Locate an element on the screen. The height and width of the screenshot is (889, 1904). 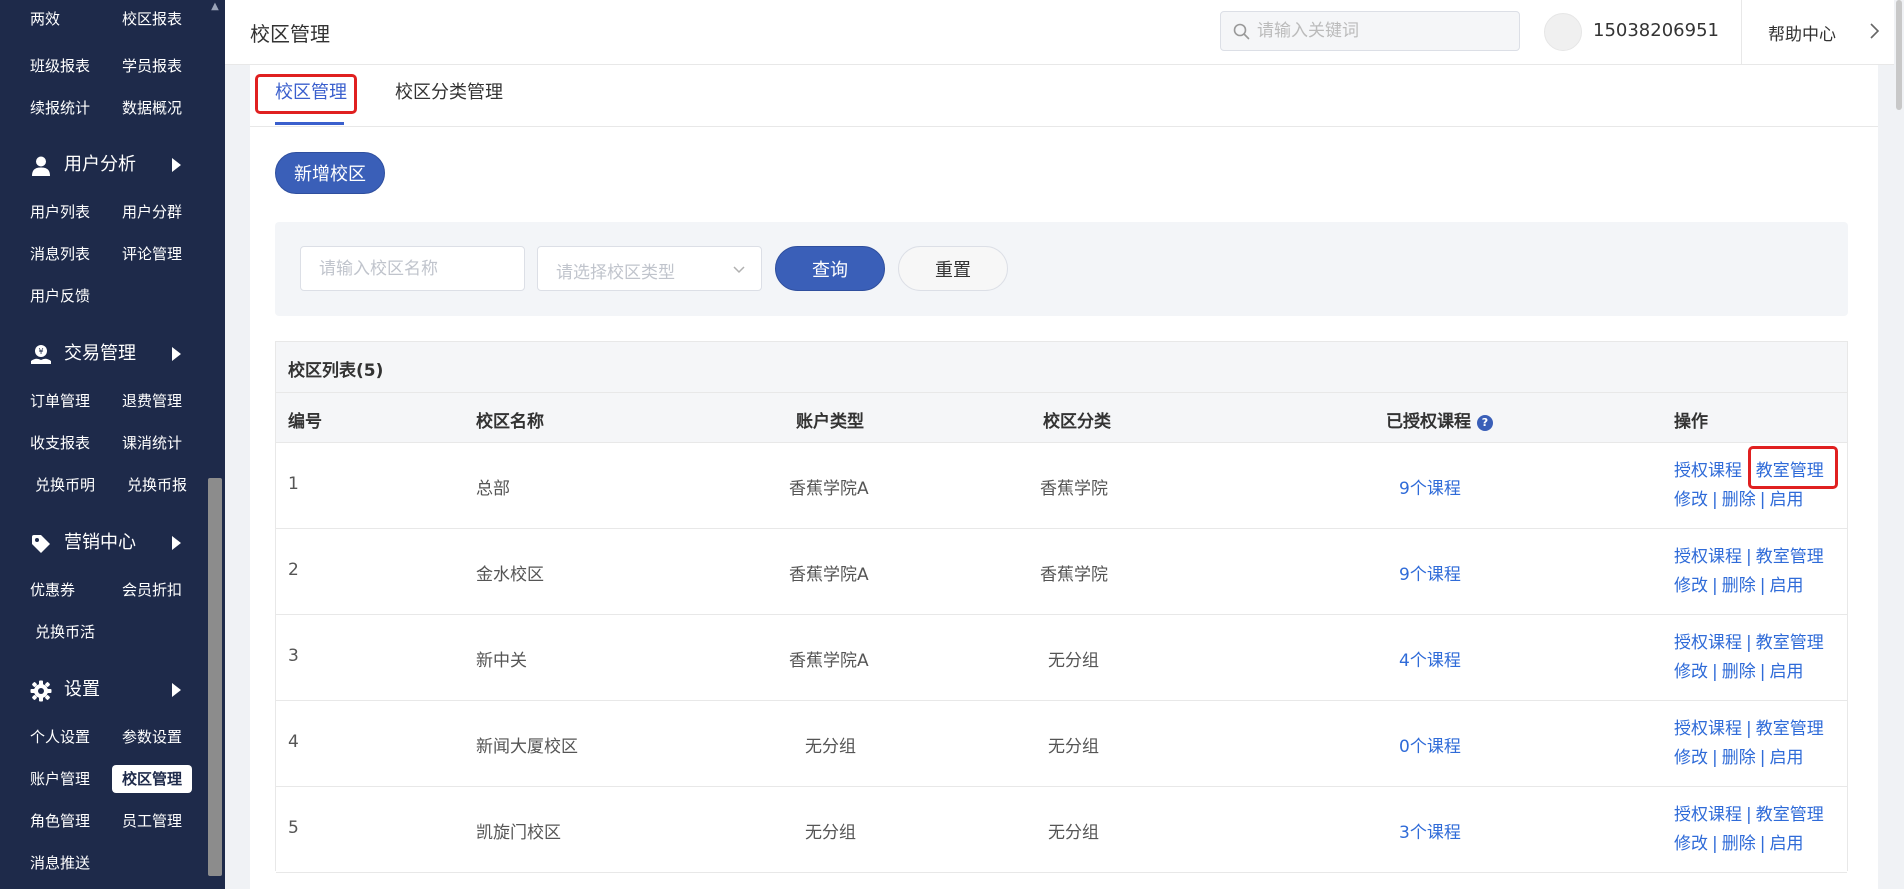
sidebar-item-income-report: 收支报表 is located at coordinates (60, 443).